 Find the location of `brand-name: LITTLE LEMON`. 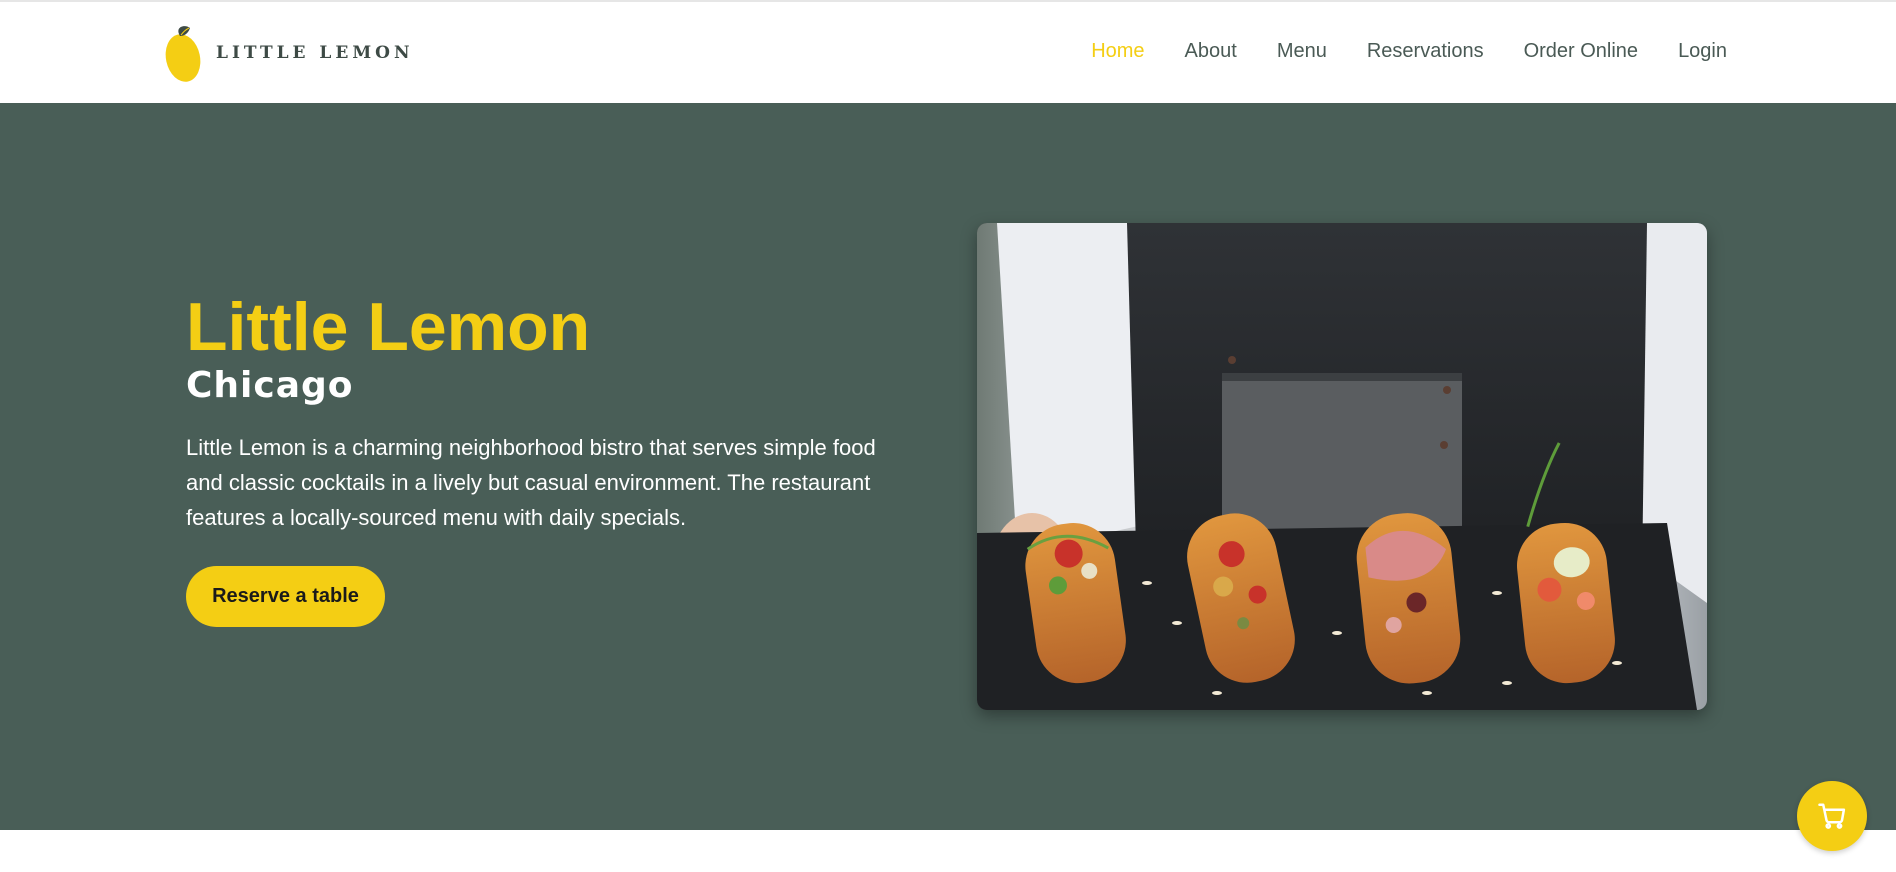

brand-name: LITTLE LEMON is located at coordinates (315, 53).